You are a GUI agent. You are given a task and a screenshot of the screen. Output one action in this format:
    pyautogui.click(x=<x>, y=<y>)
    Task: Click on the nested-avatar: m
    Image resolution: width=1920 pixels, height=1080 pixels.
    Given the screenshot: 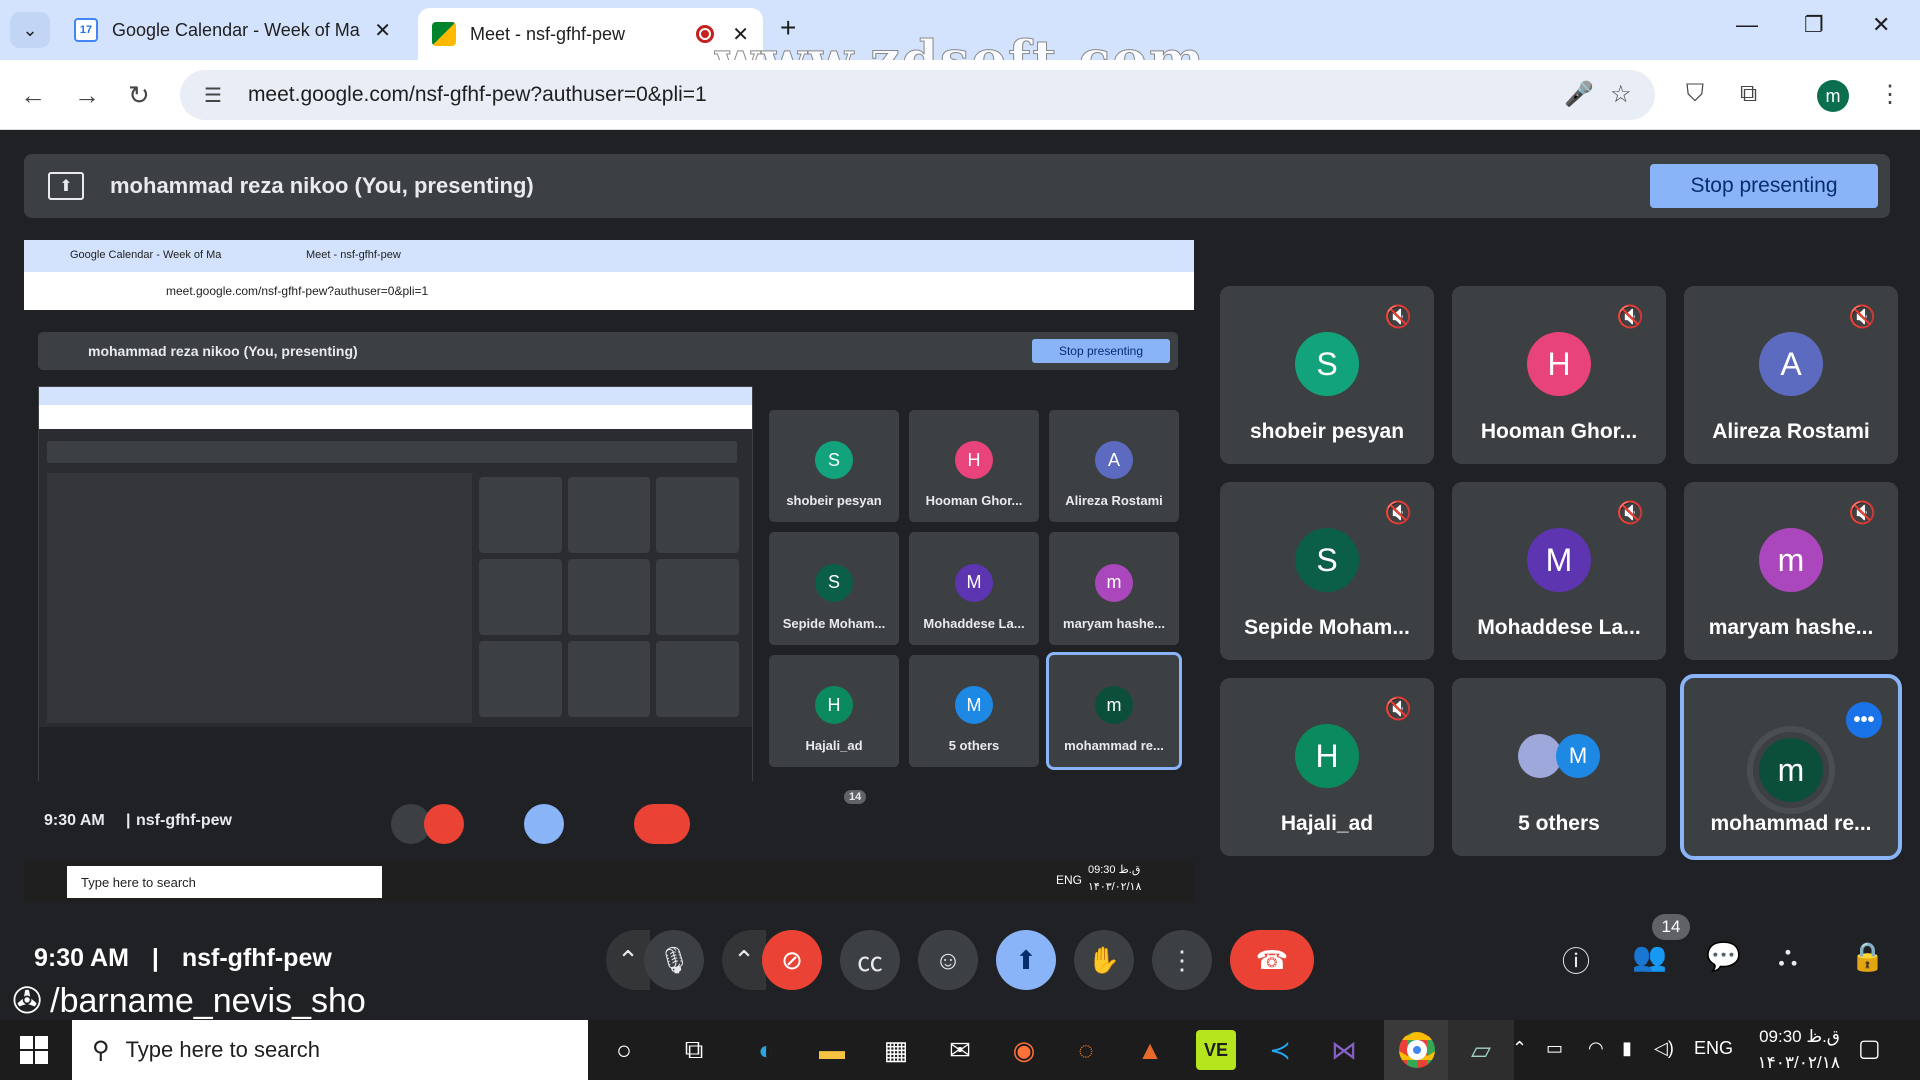 What is the action you would take?
    pyautogui.click(x=1114, y=582)
    